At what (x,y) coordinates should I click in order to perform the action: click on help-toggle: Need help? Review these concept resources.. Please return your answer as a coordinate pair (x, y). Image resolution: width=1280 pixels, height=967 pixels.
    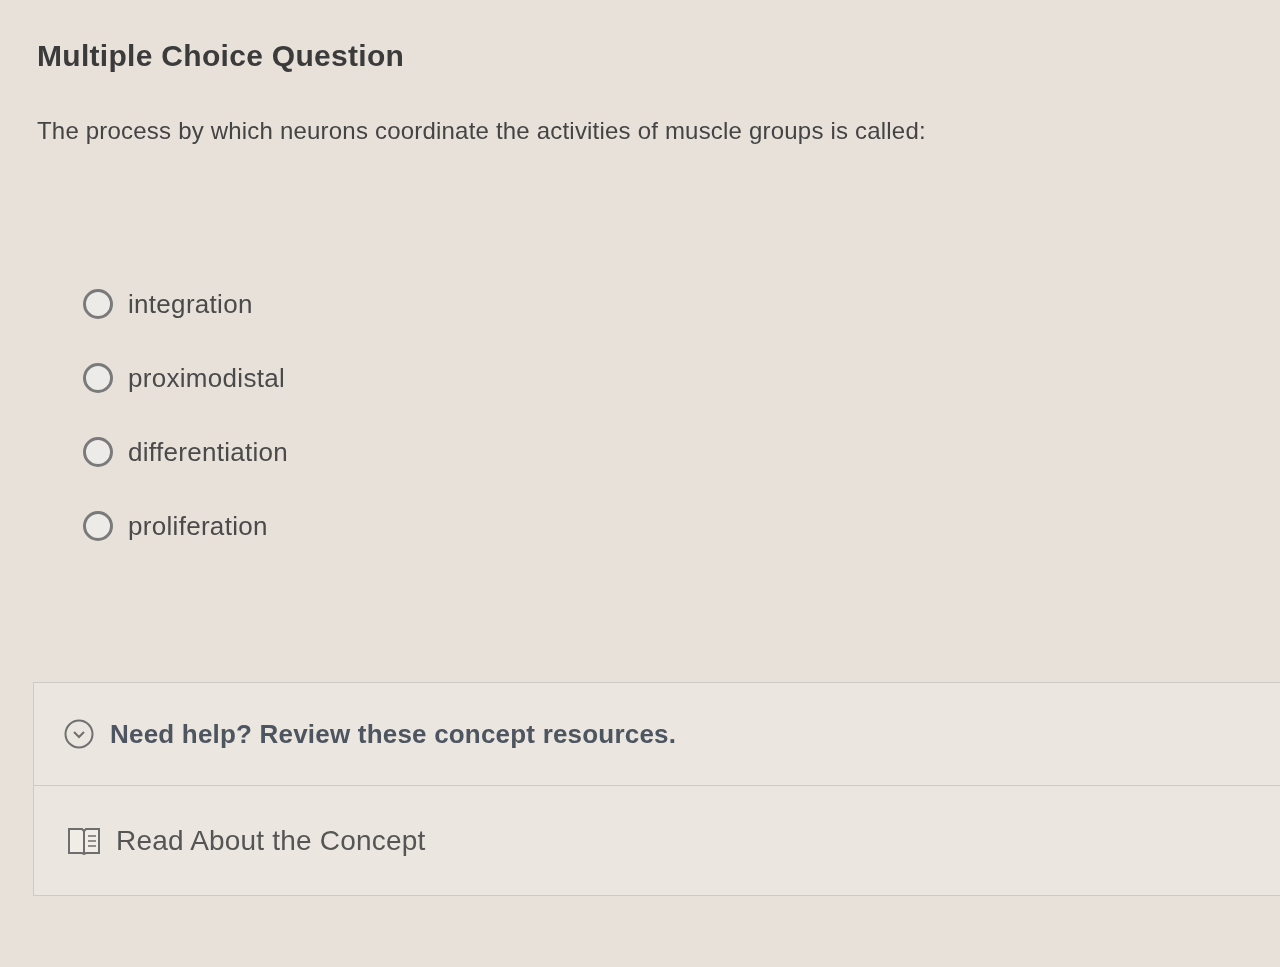
    Looking at the image, I should click on (656, 734).